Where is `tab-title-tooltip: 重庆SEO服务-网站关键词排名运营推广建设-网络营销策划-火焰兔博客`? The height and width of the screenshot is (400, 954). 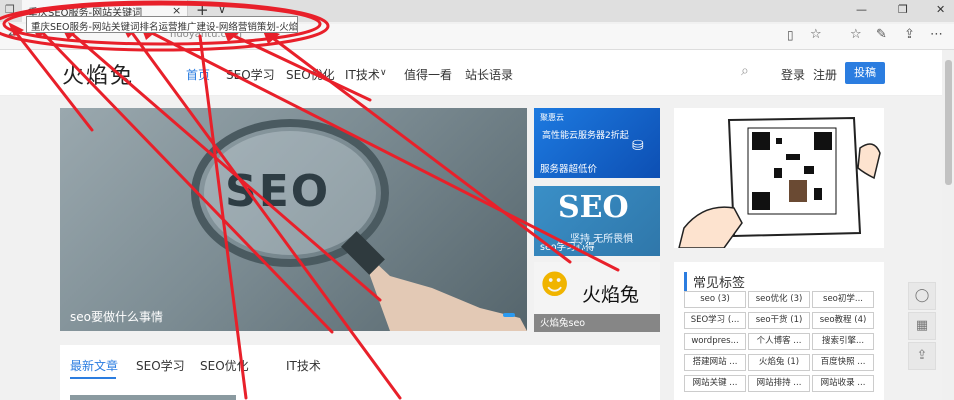
tab-title-tooltip: 重庆SEO服务-网站关键词排名运营推广建设-网络营销策划-火焰兔博客 is located at coordinates (162, 24).